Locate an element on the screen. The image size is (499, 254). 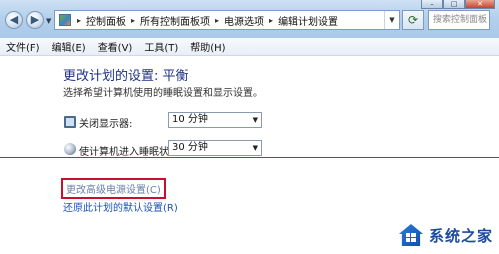
forward-button: ▶ is located at coordinates (35, 20).